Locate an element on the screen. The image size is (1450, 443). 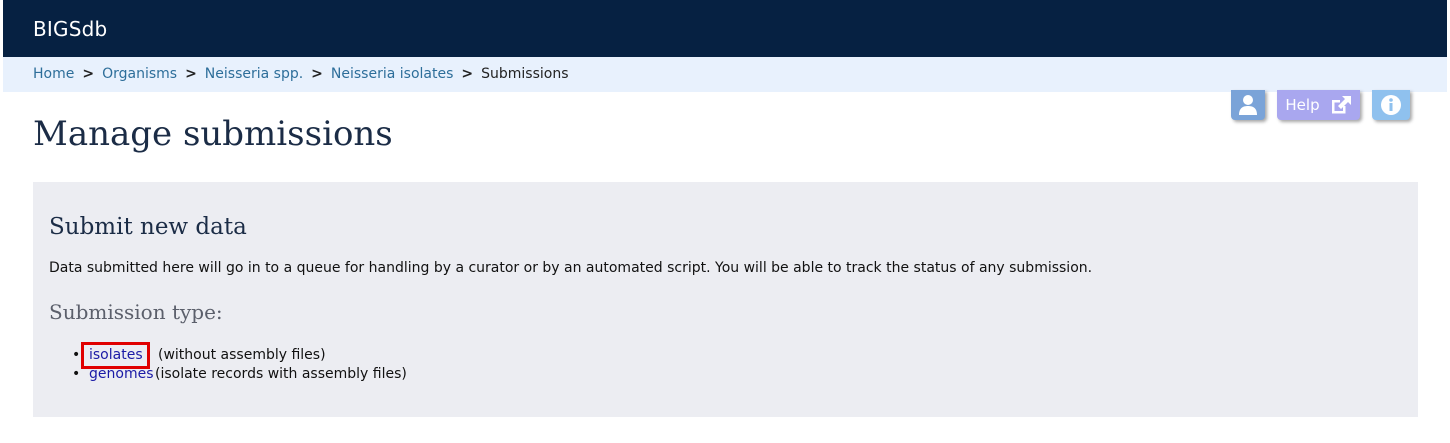
info-button is located at coordinates (1391, 105).